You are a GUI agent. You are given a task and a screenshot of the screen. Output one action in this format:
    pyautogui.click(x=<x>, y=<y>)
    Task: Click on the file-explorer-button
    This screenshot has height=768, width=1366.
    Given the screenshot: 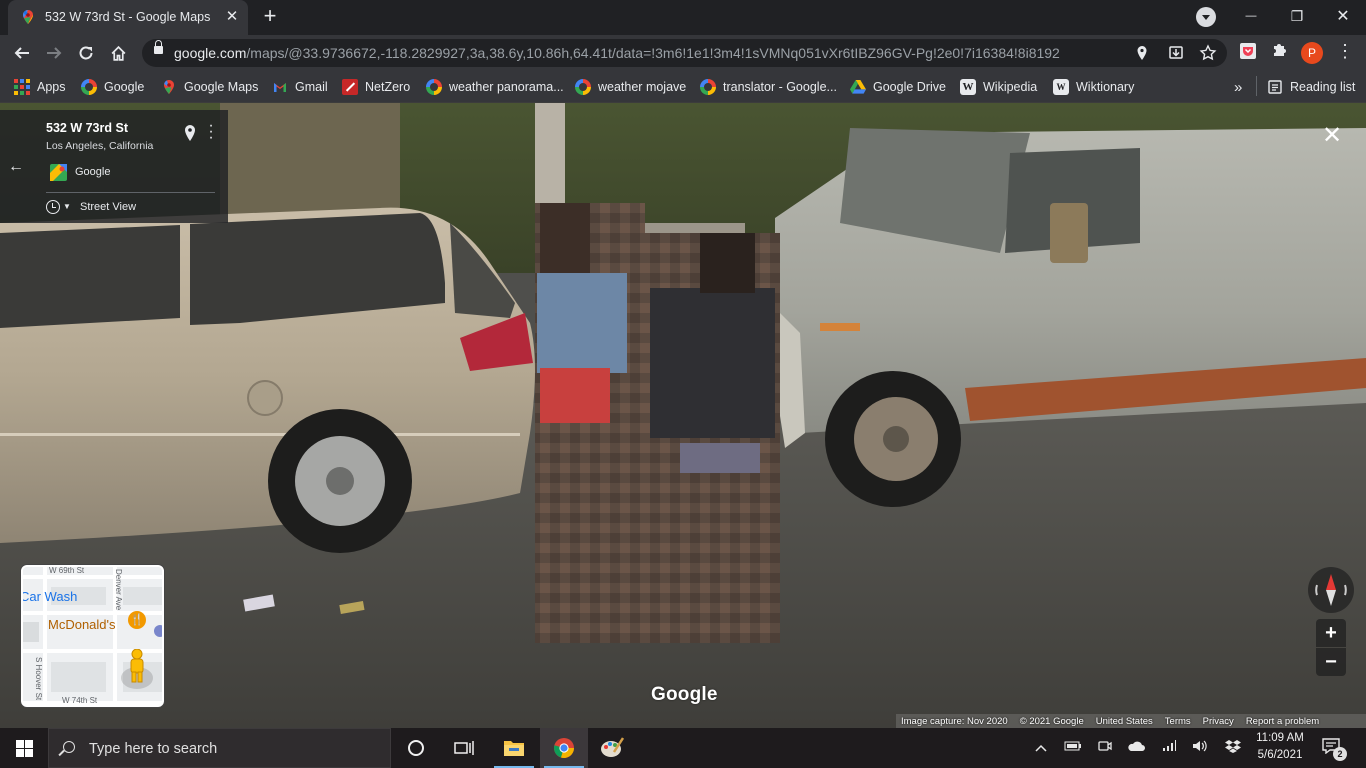 What is the action you would take?
    pyautogui.click(x=514, y=748)
    